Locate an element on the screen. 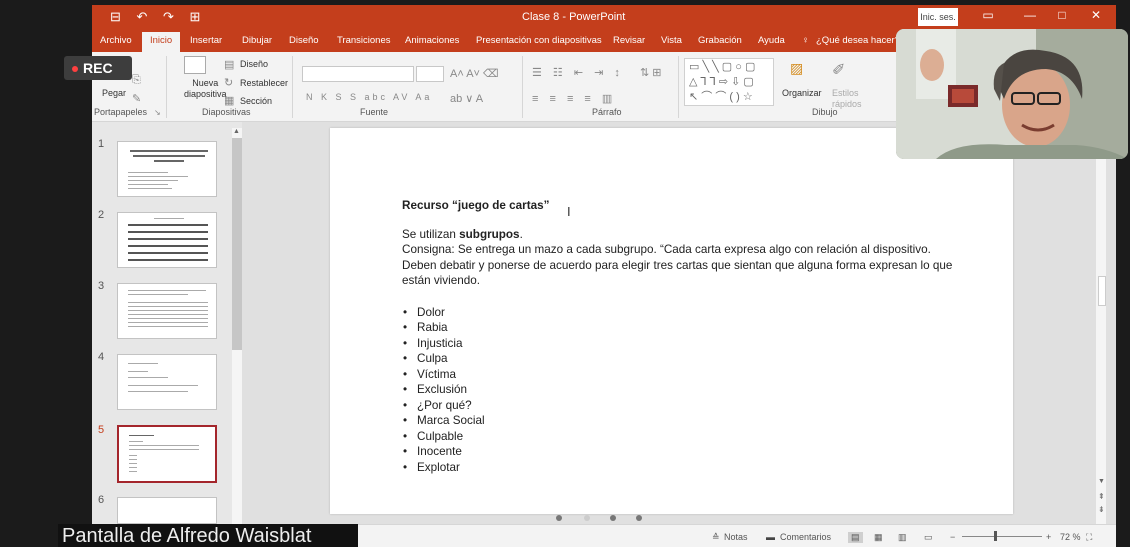 The height and width of the screenshot is (547, 1130). group-font-label: Fuente is located at coordinates (374, 112).